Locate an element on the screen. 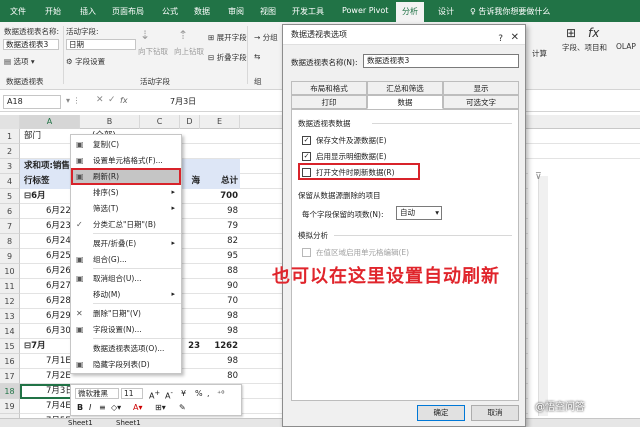 The image size is (640, 427). row-header: 6 is located at coordinates (10, 211).